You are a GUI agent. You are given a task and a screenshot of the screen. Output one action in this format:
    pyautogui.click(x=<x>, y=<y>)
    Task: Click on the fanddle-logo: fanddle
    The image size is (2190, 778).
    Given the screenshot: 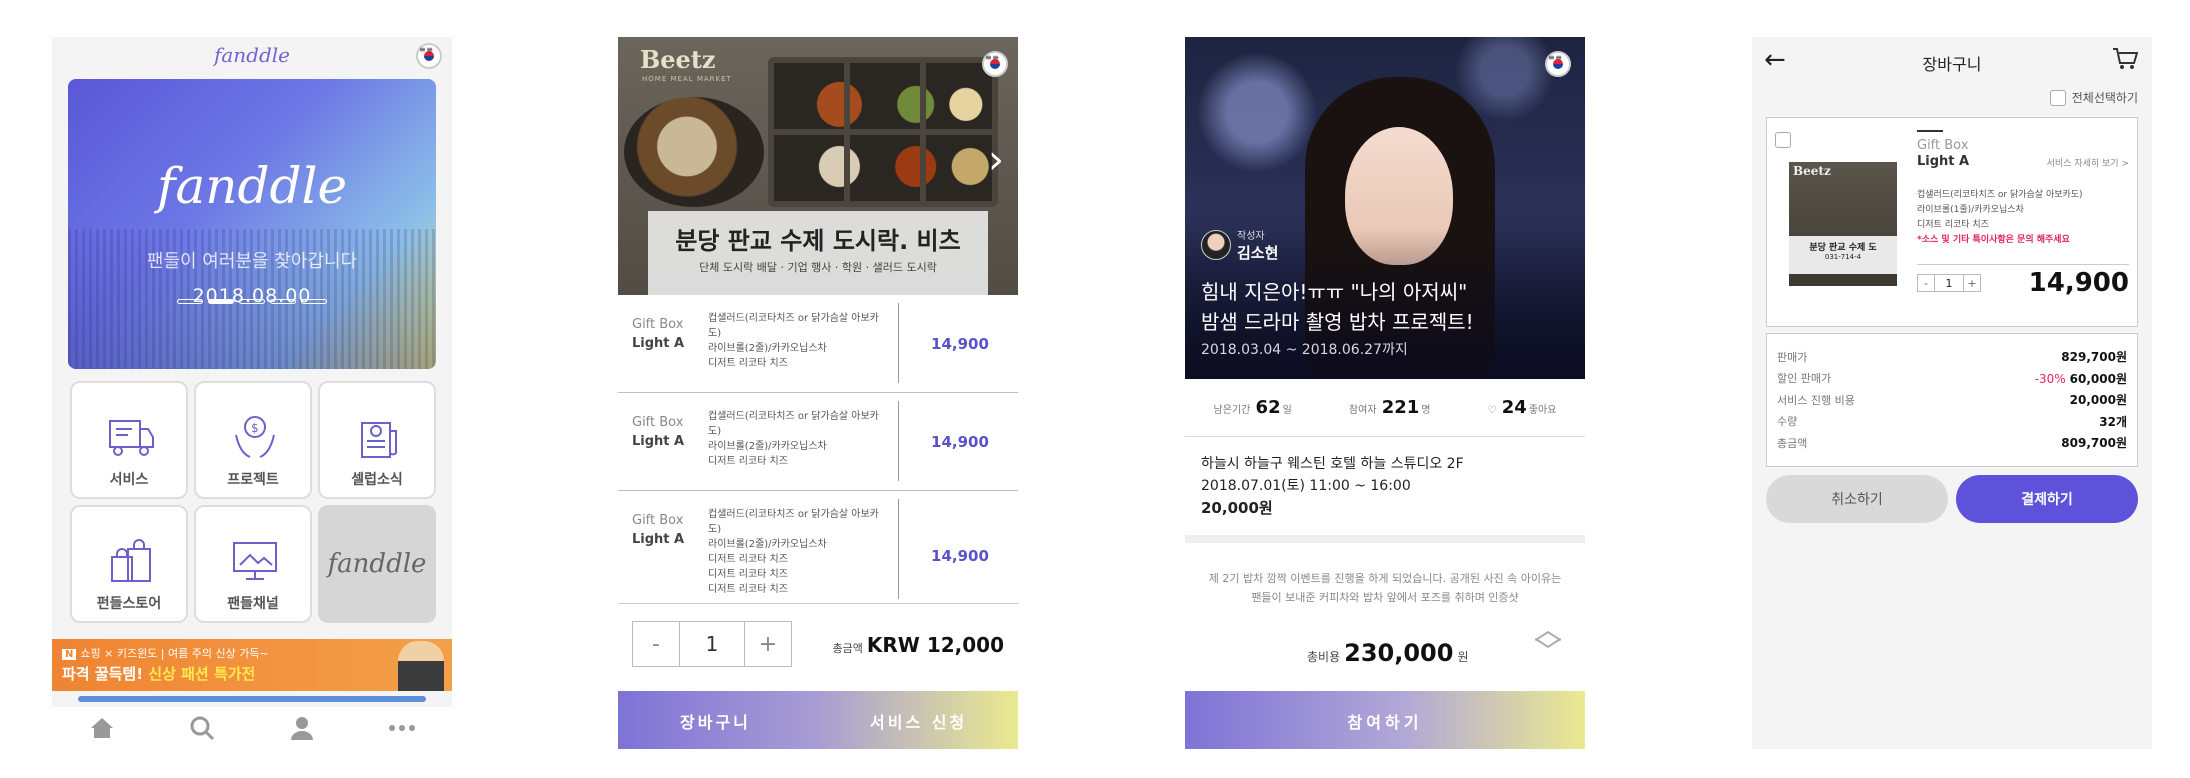 What is the action you would take?
    pyautogui.click(x=377, y=564)
    